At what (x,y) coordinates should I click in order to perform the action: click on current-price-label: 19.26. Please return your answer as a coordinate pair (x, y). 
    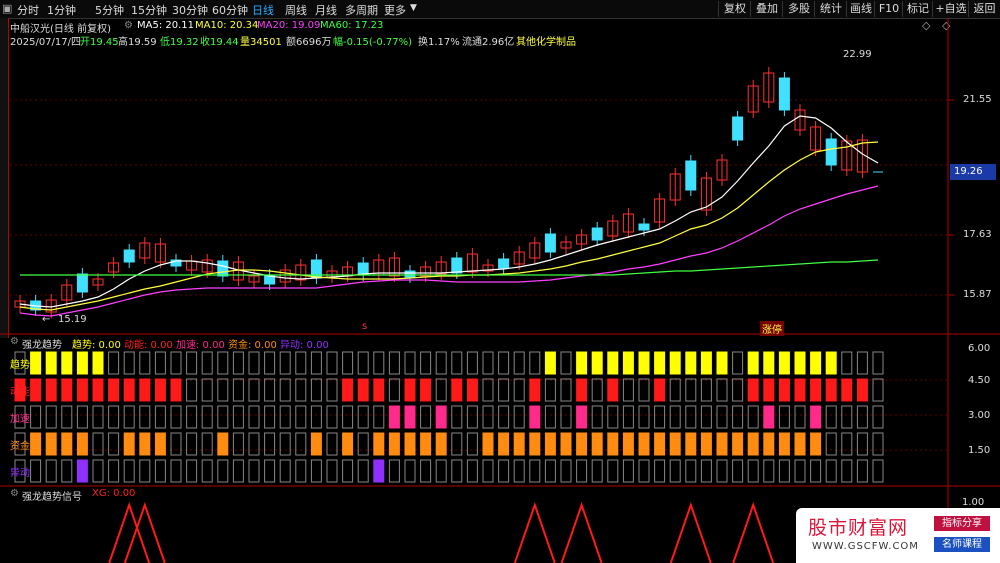
    Looking at the image, I should click on (968, 171).